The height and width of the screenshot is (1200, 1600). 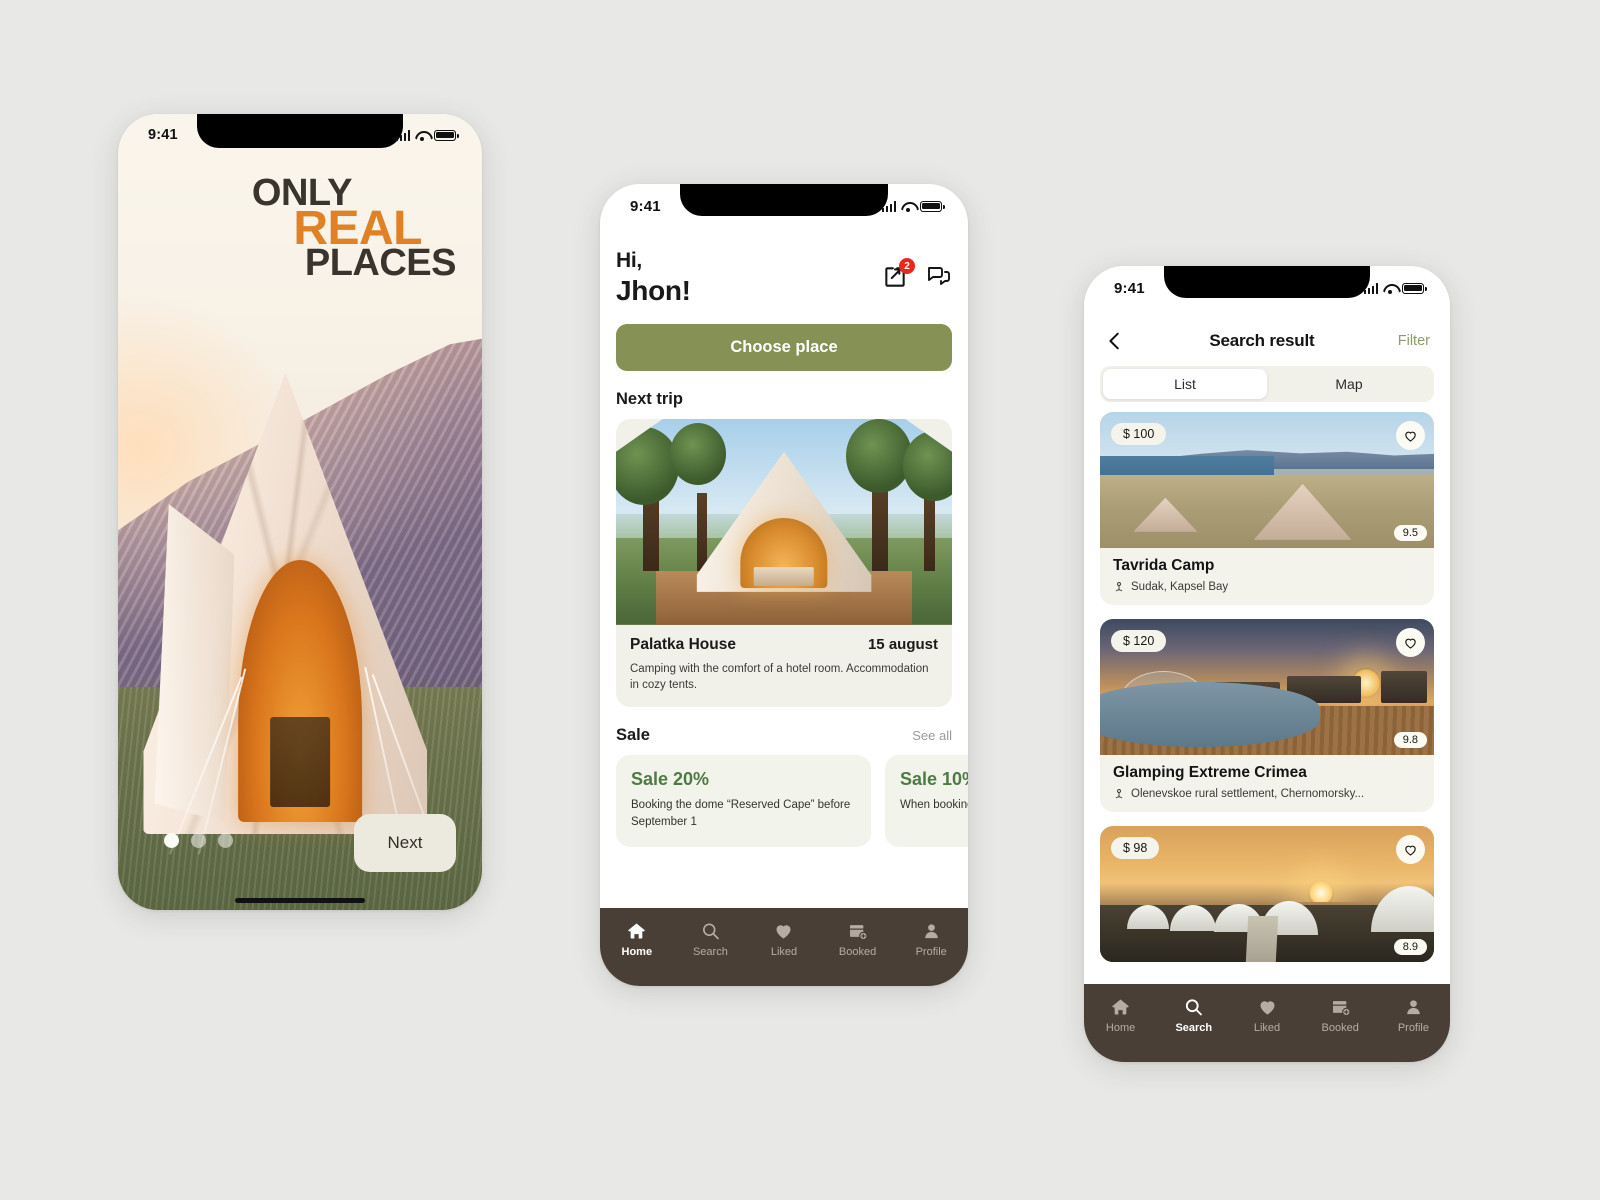 I want to click on result-card: $ 98 8.9, so click(x=1267, y=894).